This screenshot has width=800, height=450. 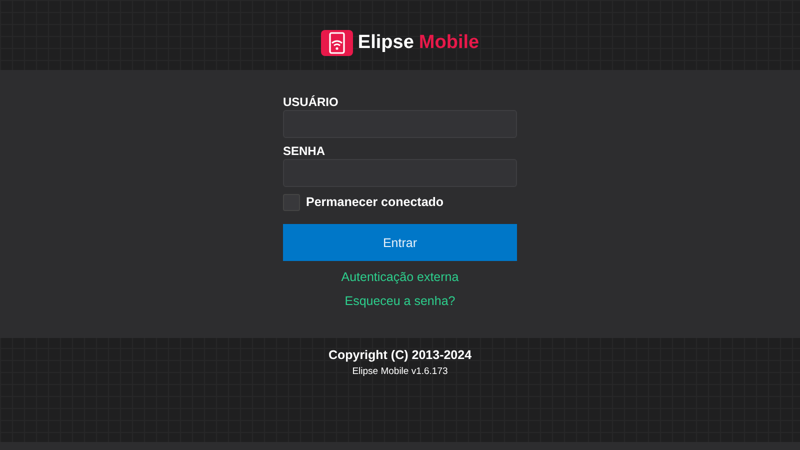 What do you see at coordinates (336, 43) in the screenshot?
I see `phone-wifi-icon` at bounding box center [336, 43].